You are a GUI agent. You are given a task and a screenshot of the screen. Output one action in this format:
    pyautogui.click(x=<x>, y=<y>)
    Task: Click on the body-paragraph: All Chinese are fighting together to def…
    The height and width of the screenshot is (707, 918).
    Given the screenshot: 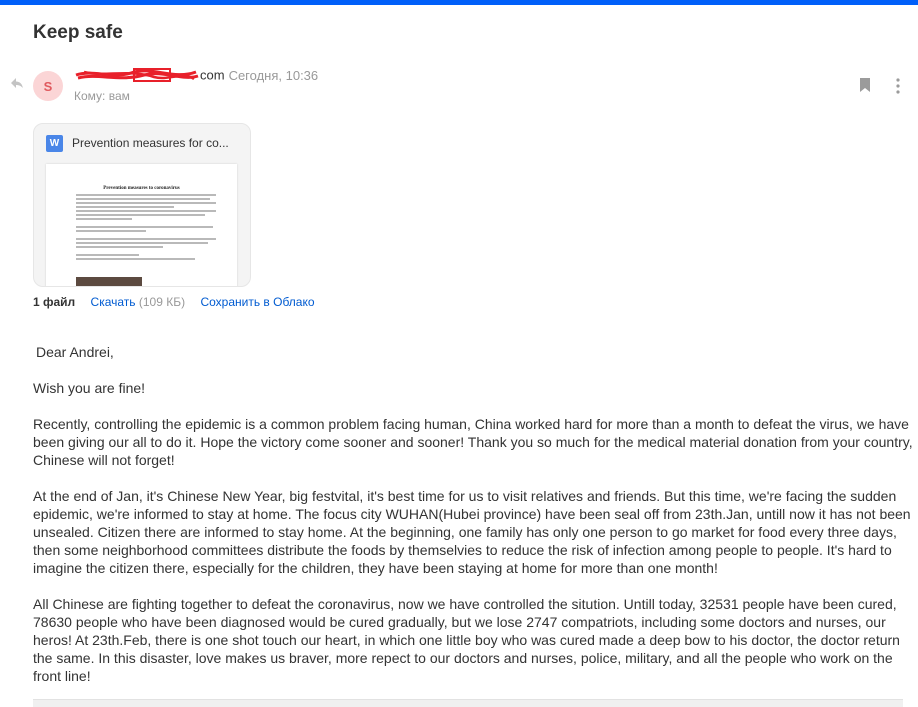 What is the action you would take?
    pyautogui.click(x=466, y=640)
    